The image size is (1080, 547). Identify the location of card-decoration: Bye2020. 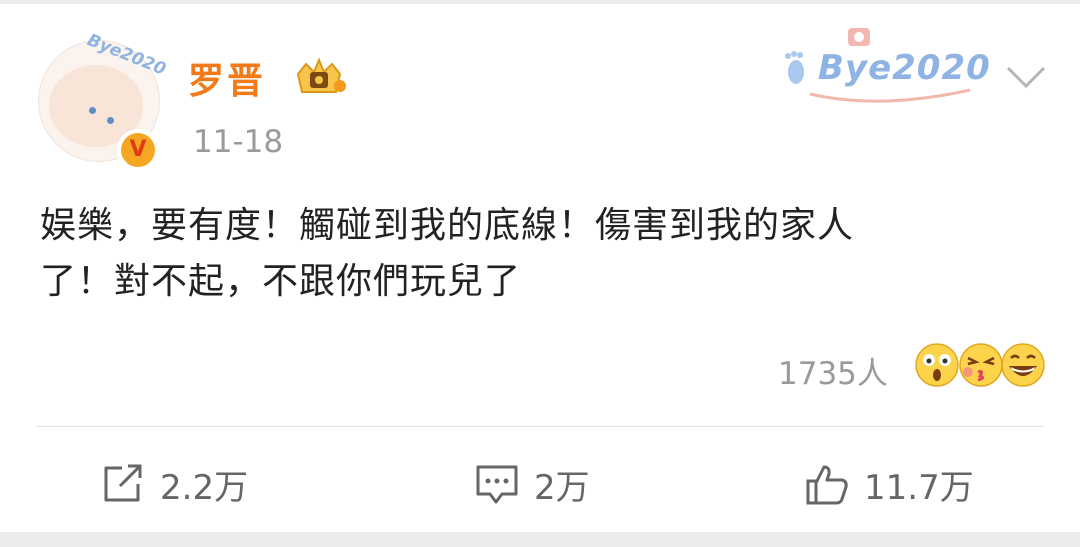
(880, 69).